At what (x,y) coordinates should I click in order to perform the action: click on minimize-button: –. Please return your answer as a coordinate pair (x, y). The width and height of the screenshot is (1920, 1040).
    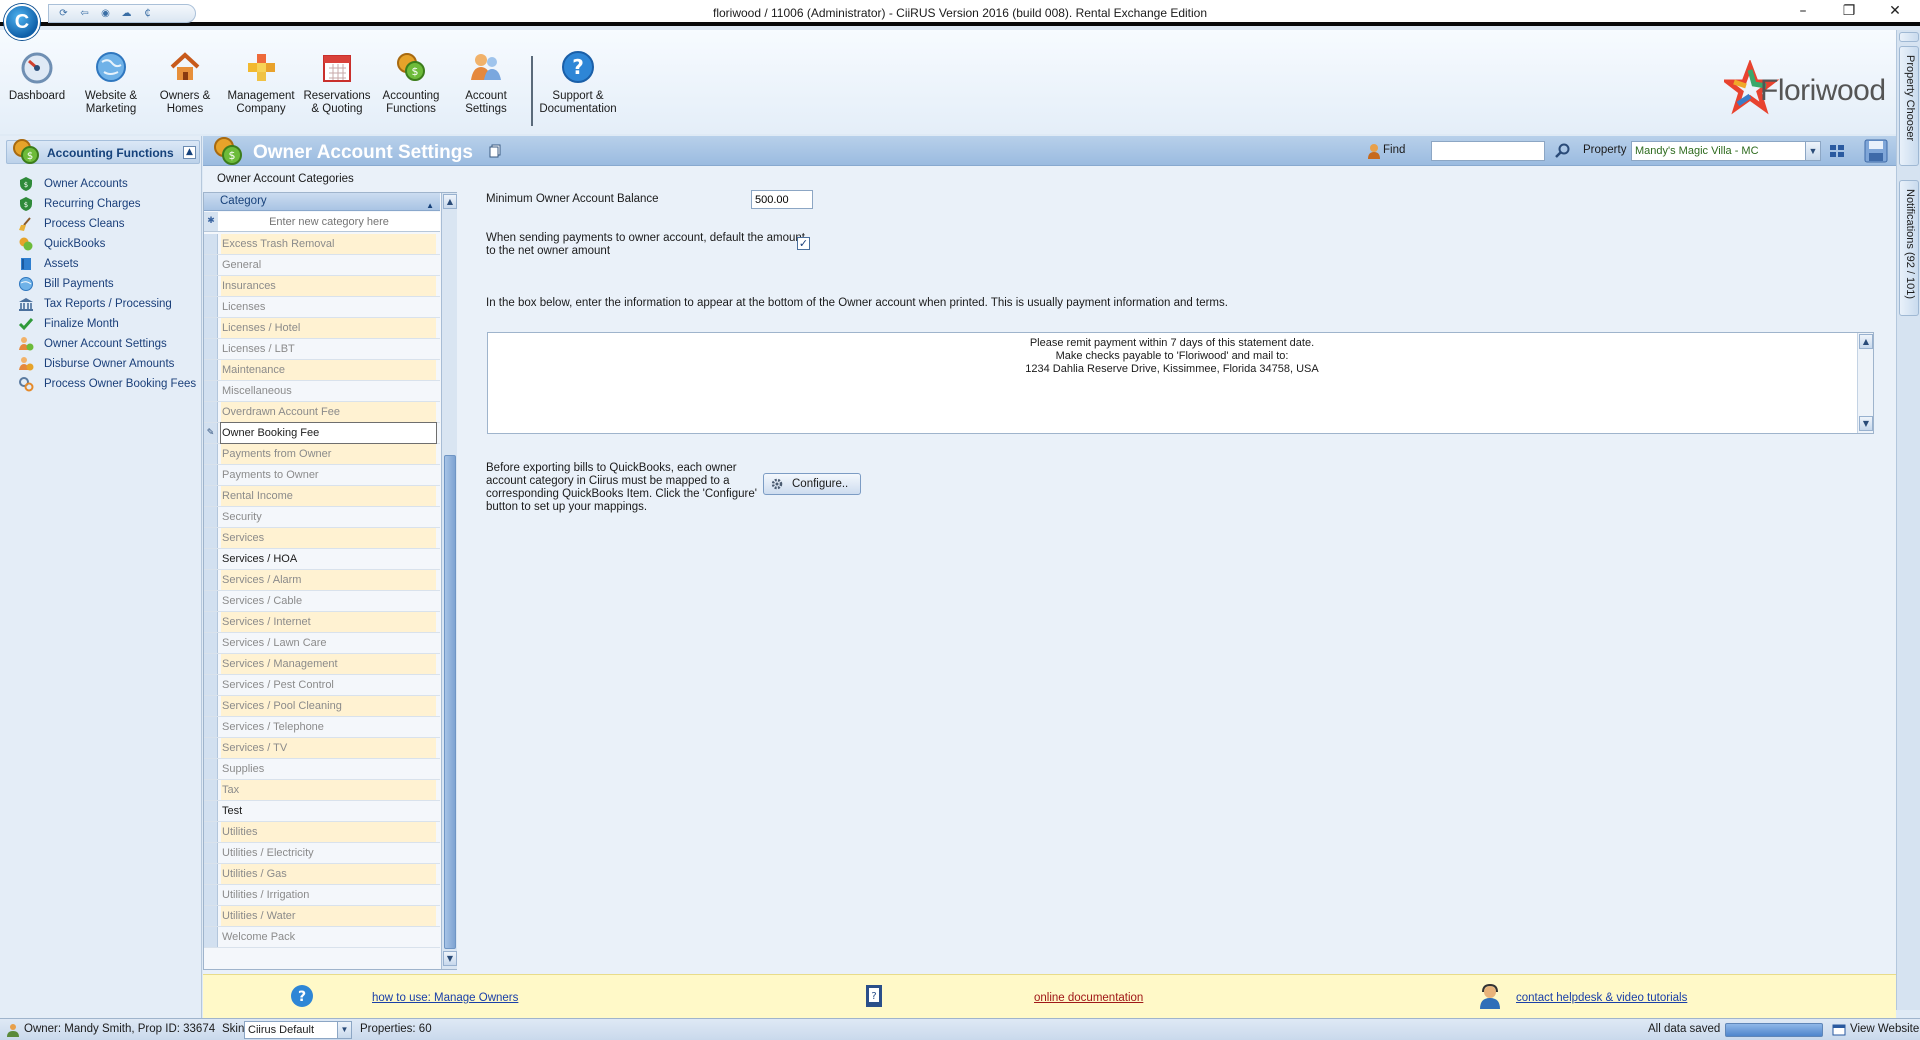
    Looking at the image, I should click on (1803, 11).